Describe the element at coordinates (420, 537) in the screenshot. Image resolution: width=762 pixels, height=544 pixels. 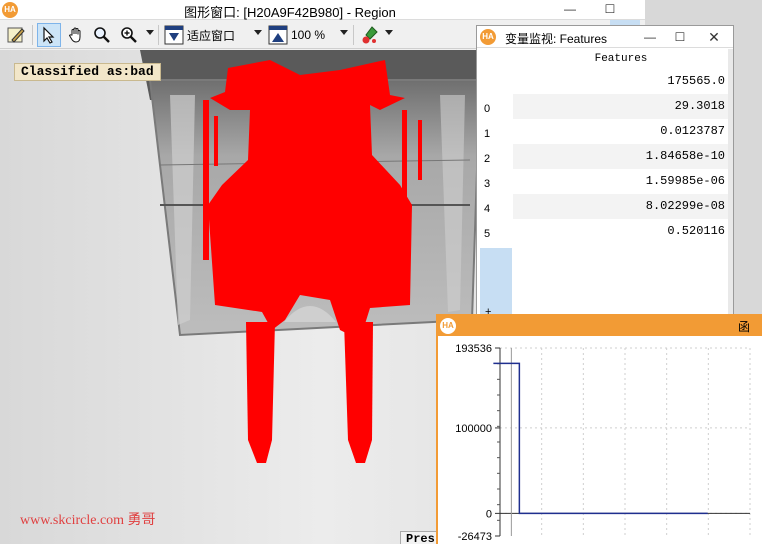
I see `press-hint-label: Pres` at that location.